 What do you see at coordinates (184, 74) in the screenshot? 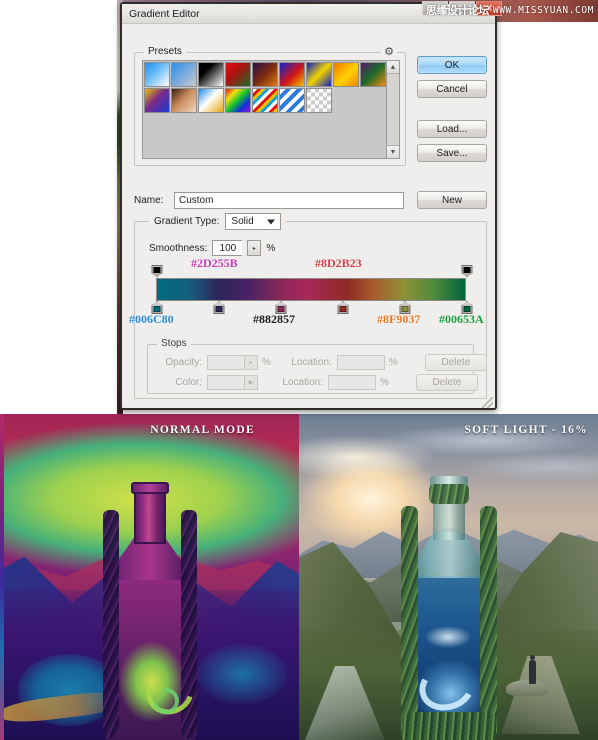
I see `preset-swatch-blue-transparent` at bounding box center [184, 74].